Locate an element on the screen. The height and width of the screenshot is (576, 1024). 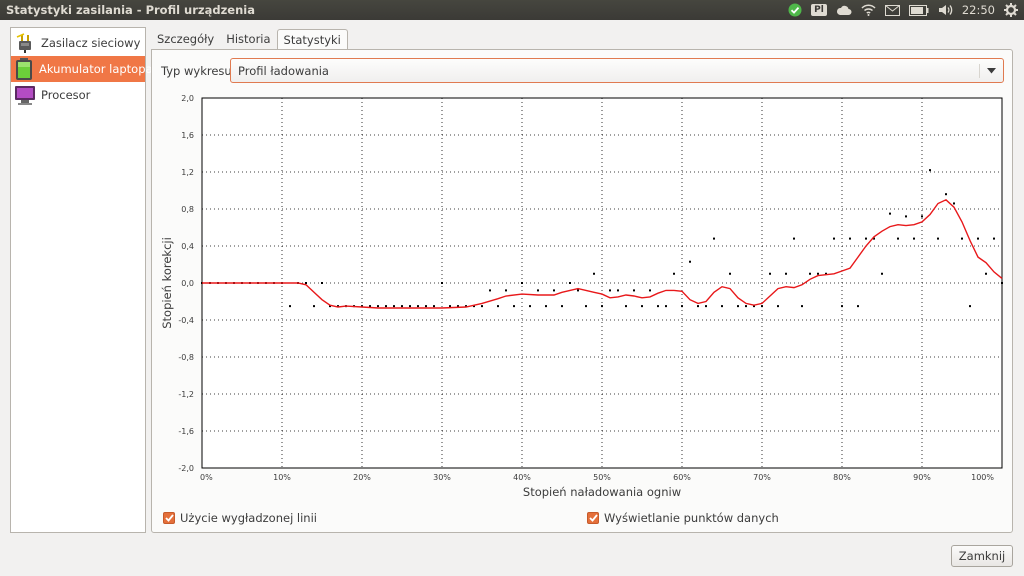
sidebar-item-processor: Procesor is located at coordinates (78, 95).